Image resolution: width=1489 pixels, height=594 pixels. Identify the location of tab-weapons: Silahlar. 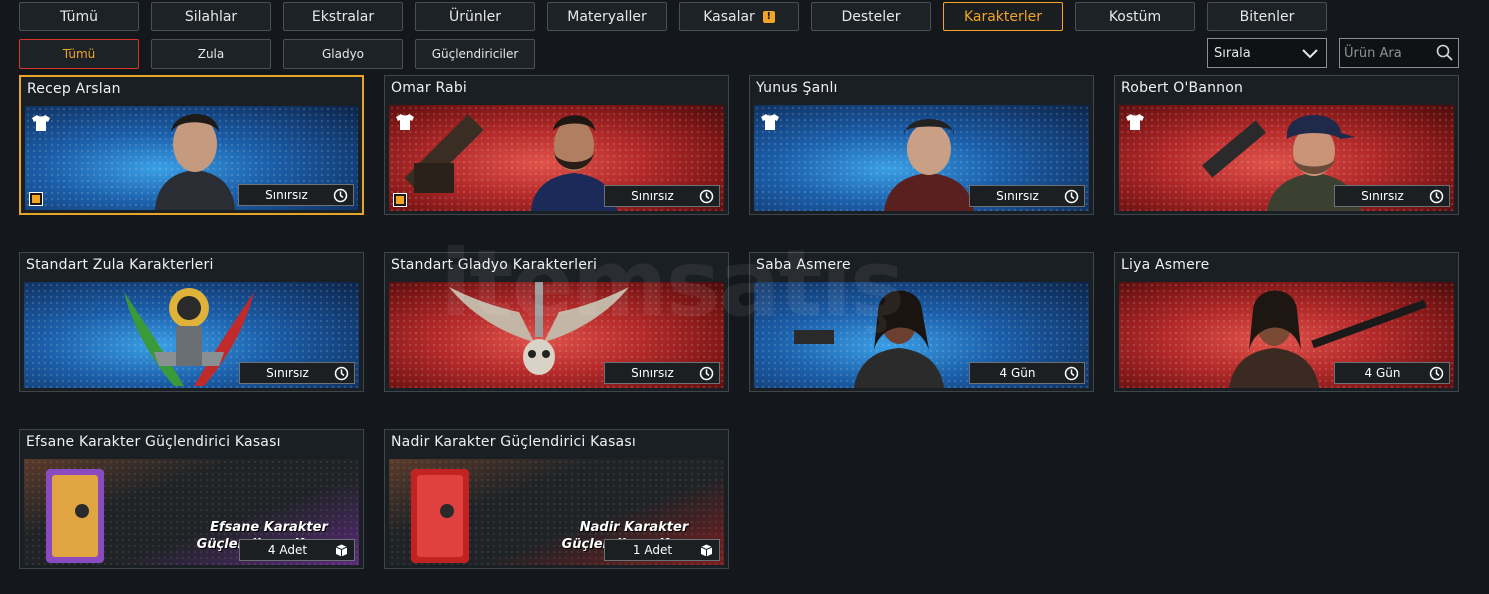
(211, 16).